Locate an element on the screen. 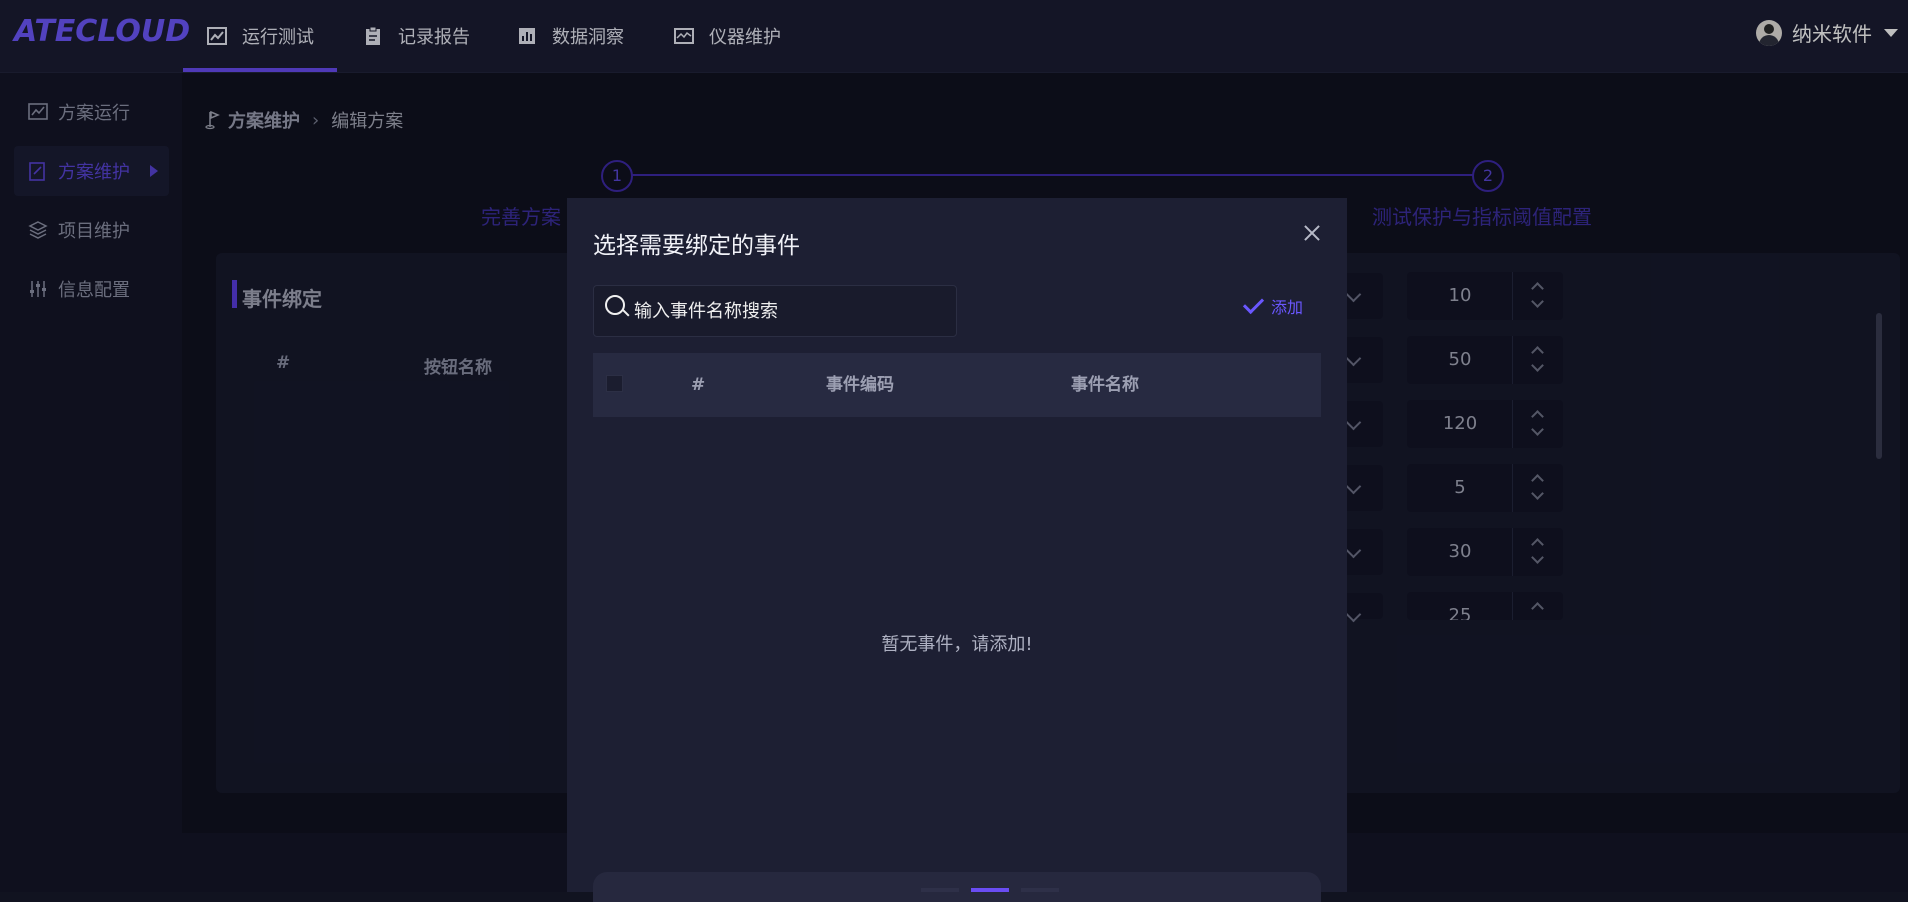 This screenshot has width=1908, height=902. close-icon is located at coordinates (1312, 233).